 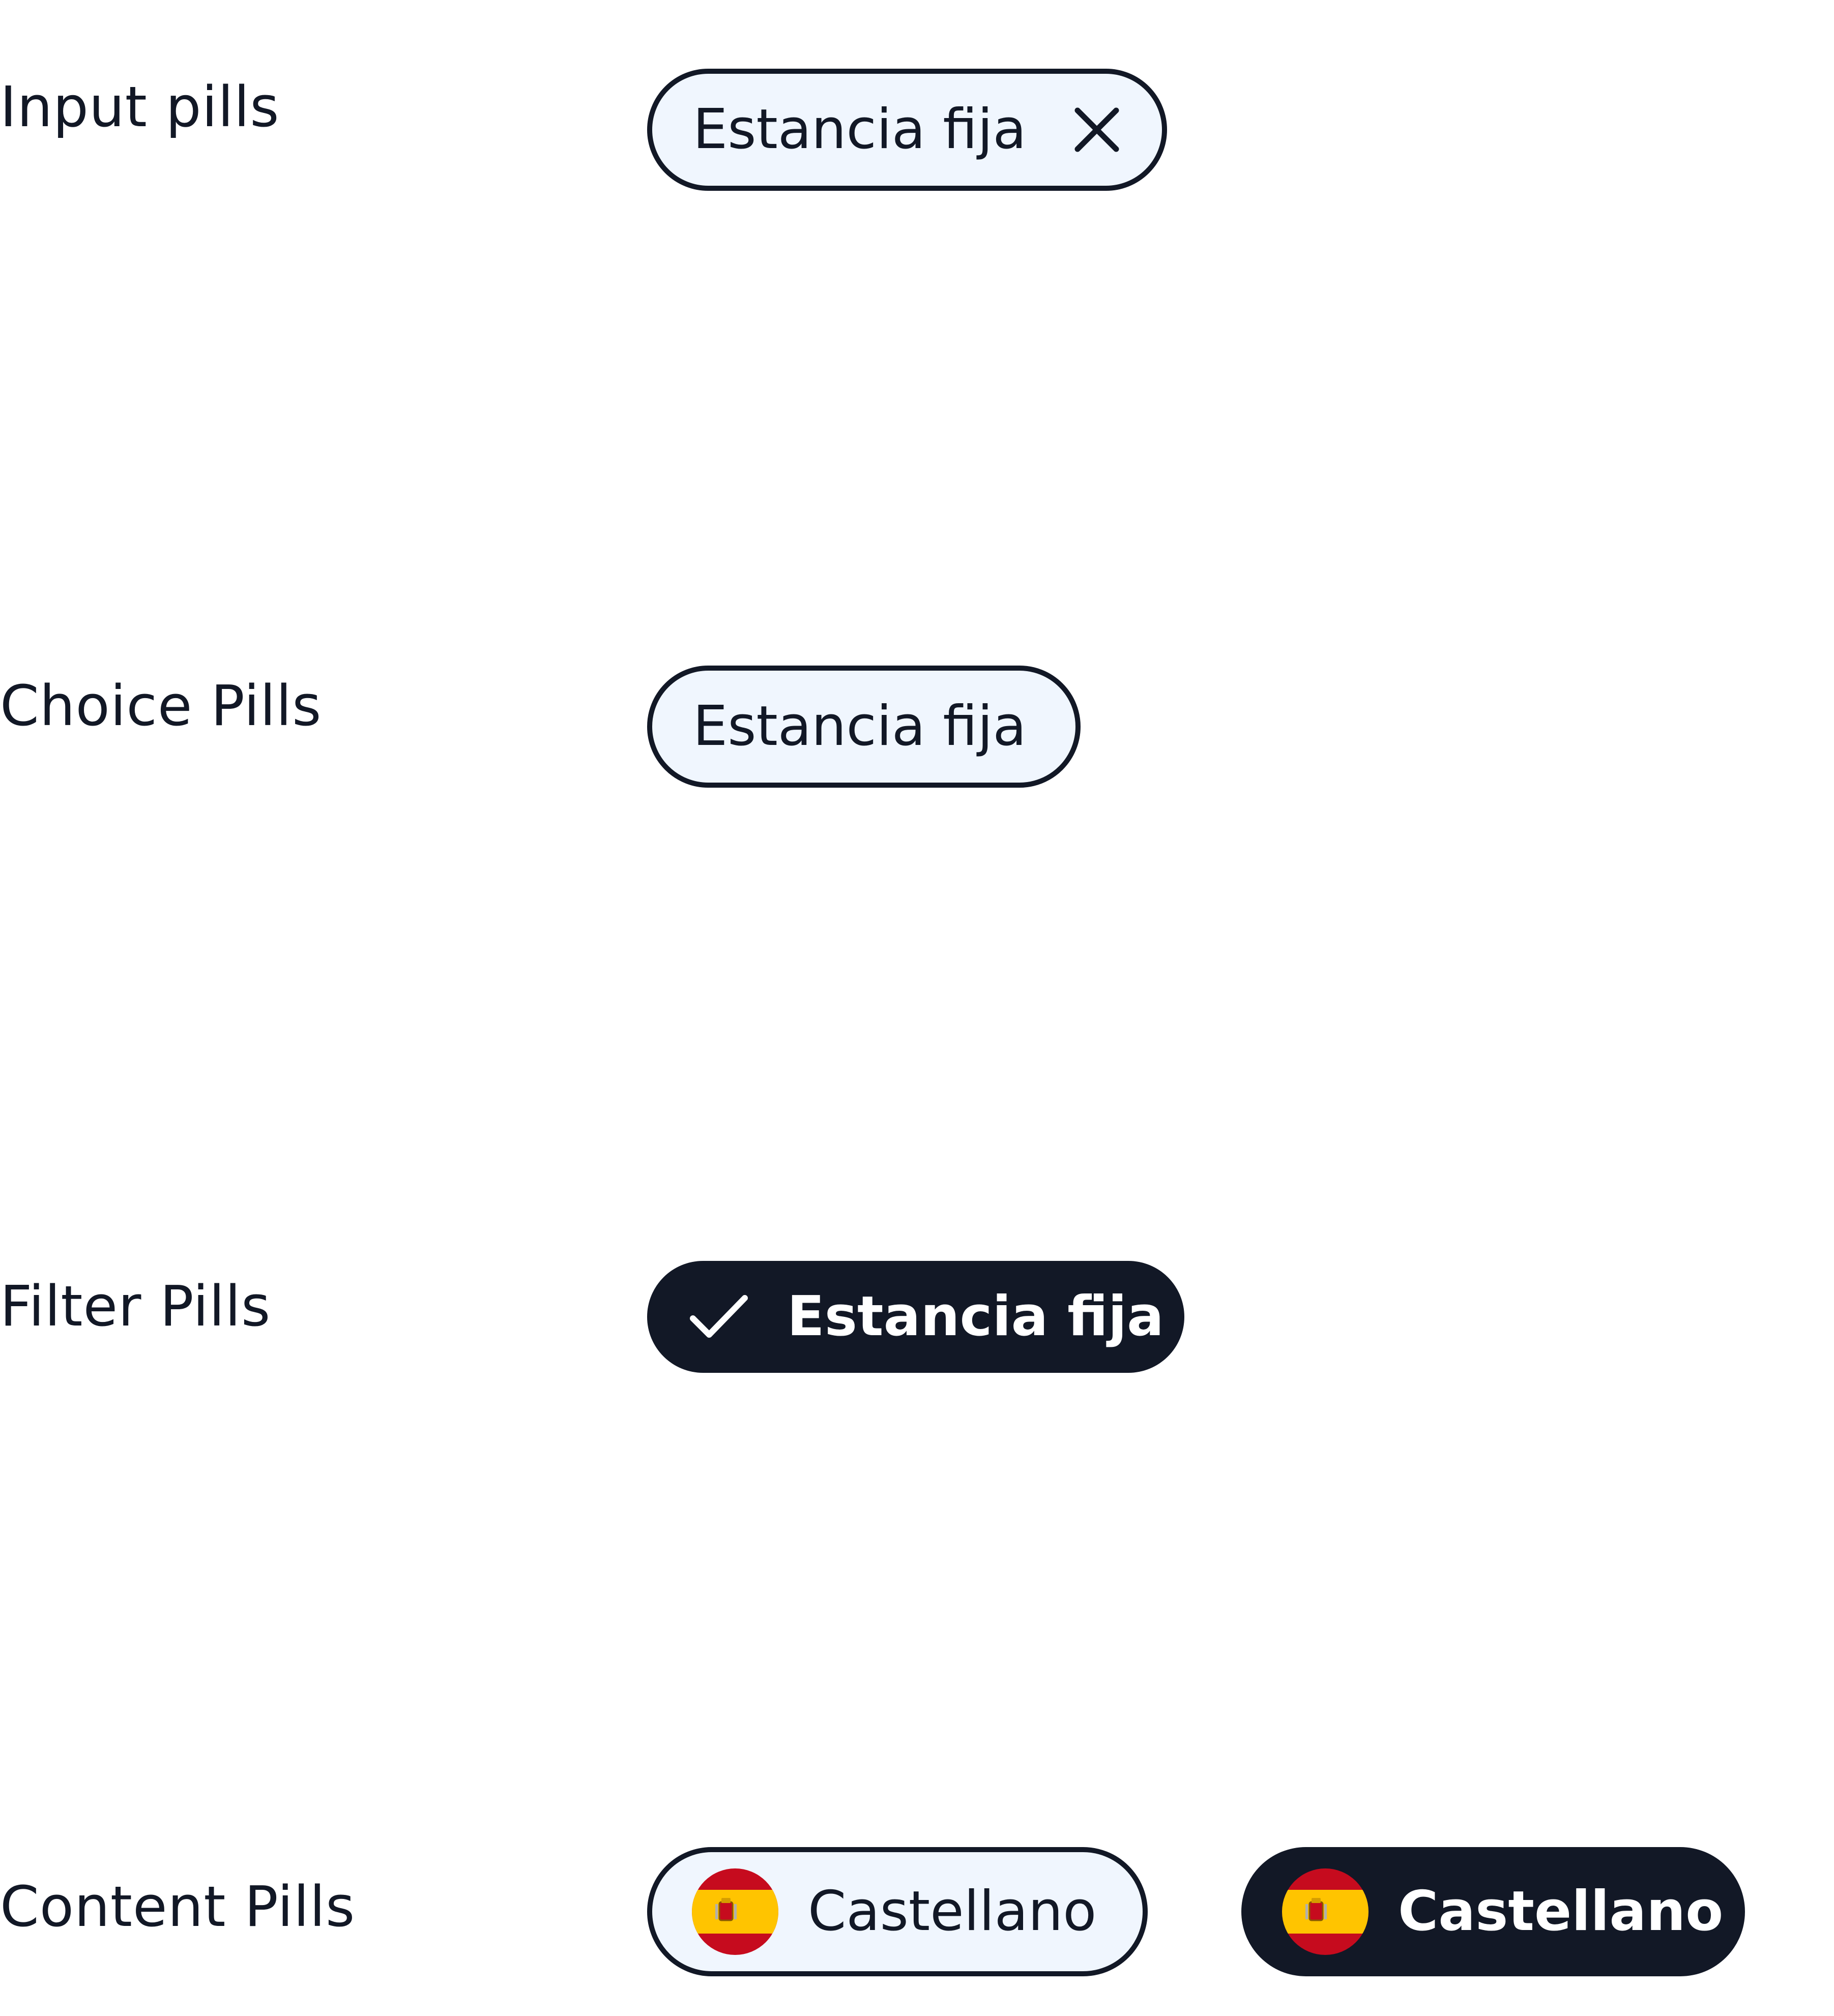 I want to click on choice-pill-estancia-fija: Estancia fija, so click(x=864, y=727).